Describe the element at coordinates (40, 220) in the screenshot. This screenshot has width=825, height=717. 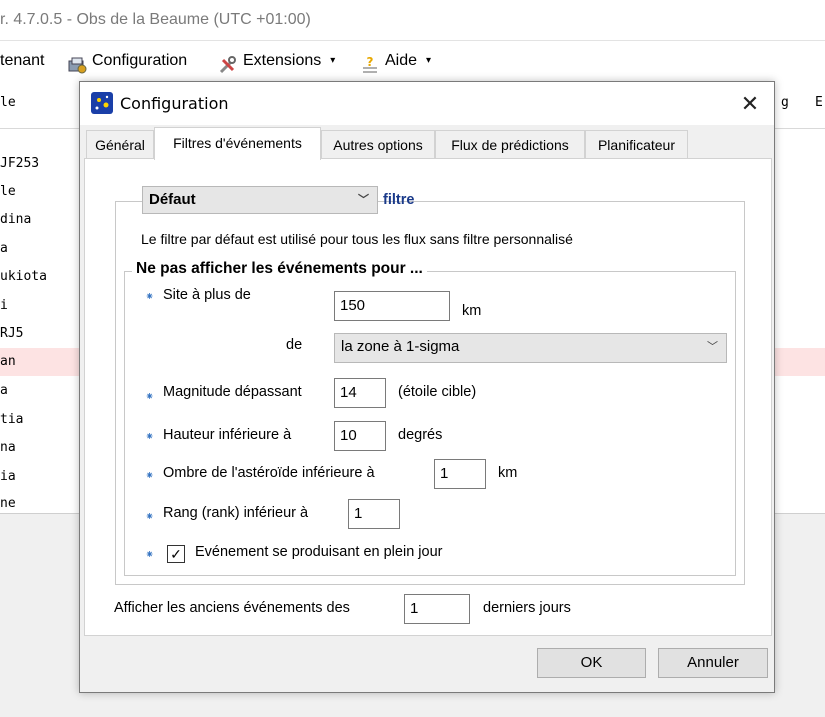
I see `table-row: dina` at that location.